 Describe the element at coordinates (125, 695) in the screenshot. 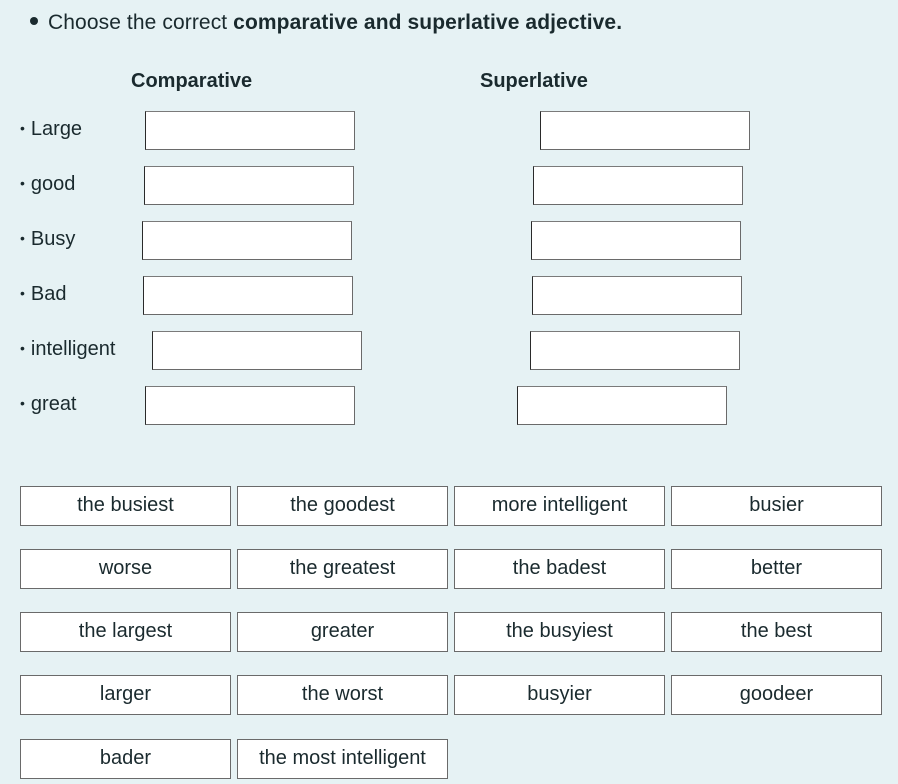

I see `word-chip: larger` at that location.